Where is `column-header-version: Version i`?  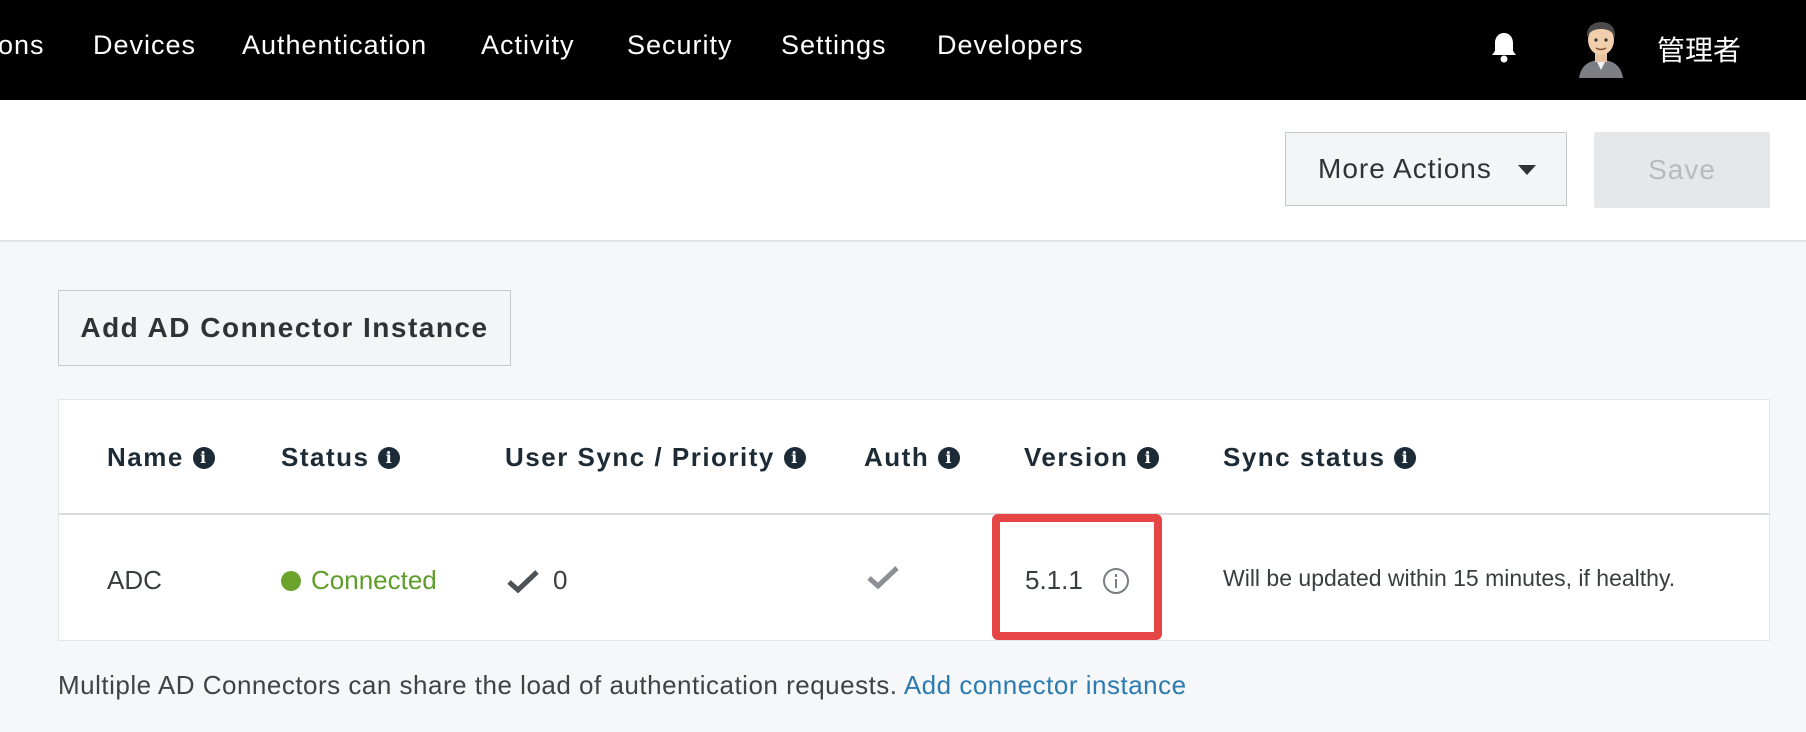
column-header-version: Version i is located at coordinates (1092, 457).